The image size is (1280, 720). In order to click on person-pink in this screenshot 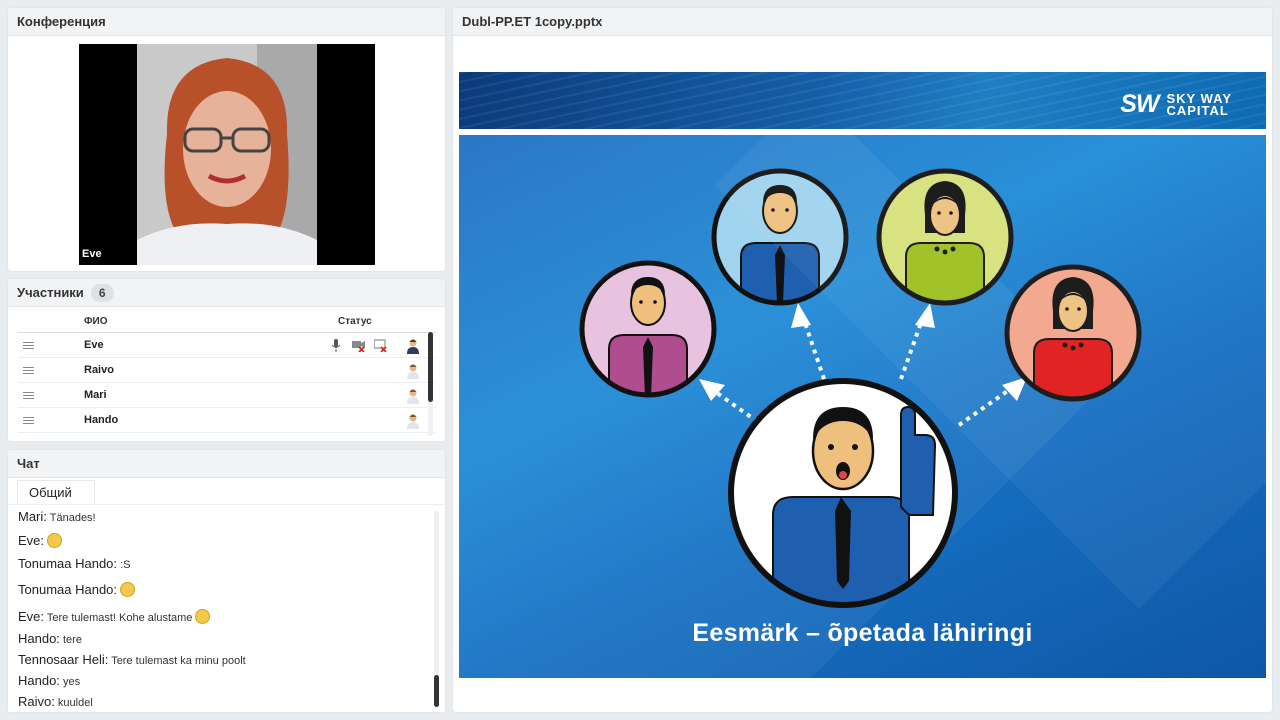, I will do `click(648, 329)`.